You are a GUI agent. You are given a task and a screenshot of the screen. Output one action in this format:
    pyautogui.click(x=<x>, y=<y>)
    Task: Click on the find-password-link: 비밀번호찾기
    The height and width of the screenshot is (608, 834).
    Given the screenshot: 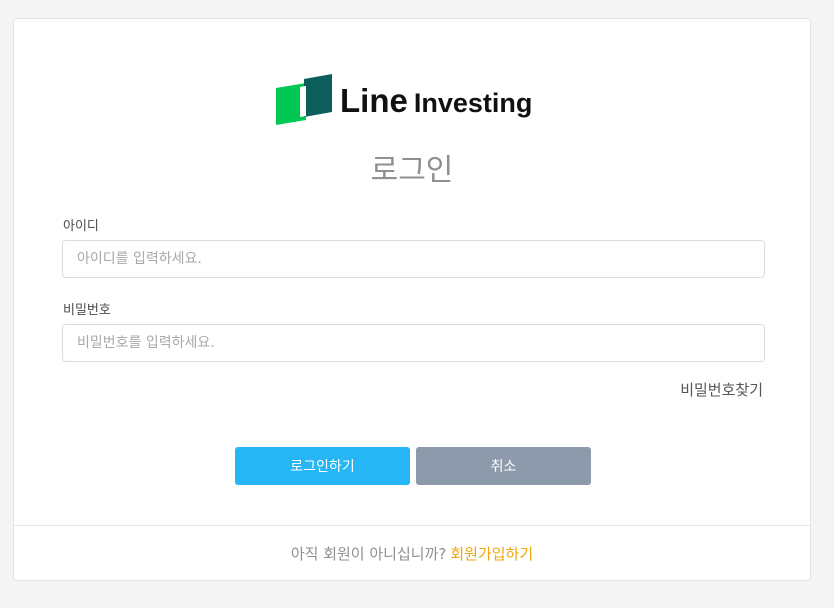 What is the action you would take?
    pyautogui.click(x=721, y=389)
    